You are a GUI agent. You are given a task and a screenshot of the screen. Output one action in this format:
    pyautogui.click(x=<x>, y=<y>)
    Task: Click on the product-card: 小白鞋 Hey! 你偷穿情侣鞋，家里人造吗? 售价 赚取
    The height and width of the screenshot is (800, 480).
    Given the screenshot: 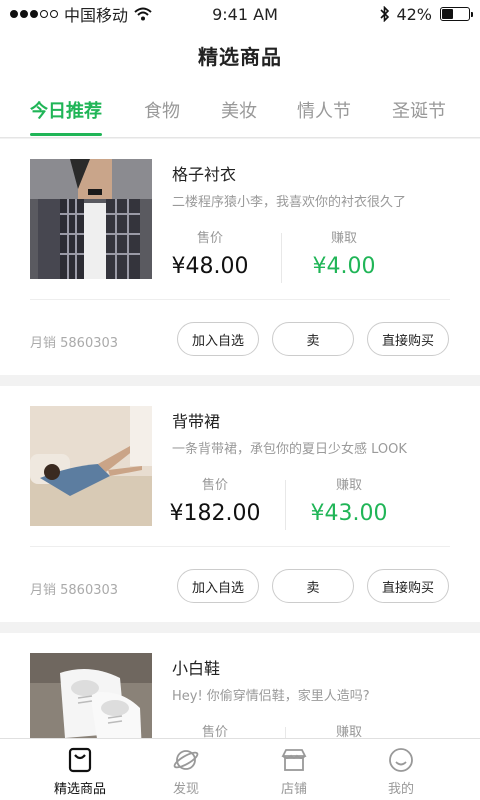 What is the action you would take?
    pyautogui.click(x=240, y=685)
    